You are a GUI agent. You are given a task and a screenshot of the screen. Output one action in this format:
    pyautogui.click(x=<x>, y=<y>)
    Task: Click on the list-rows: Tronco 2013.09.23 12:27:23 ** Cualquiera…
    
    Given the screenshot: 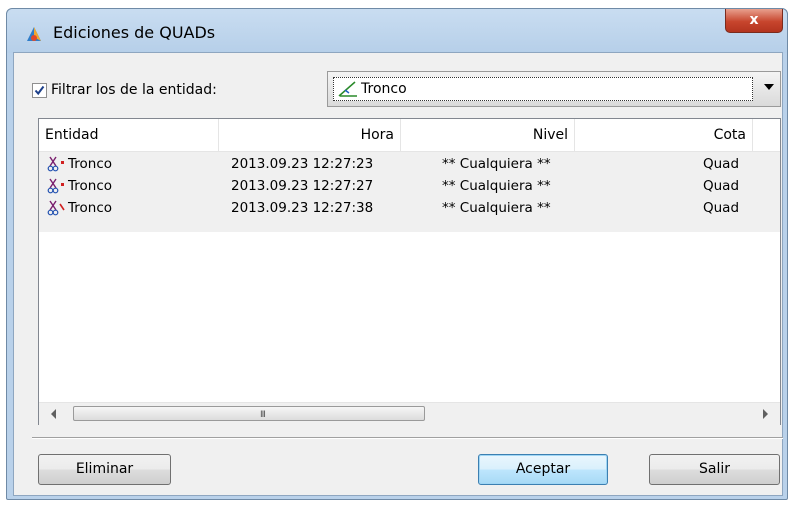 What is the action you would take?
    pyautogui.click(x=409, y=192)
    